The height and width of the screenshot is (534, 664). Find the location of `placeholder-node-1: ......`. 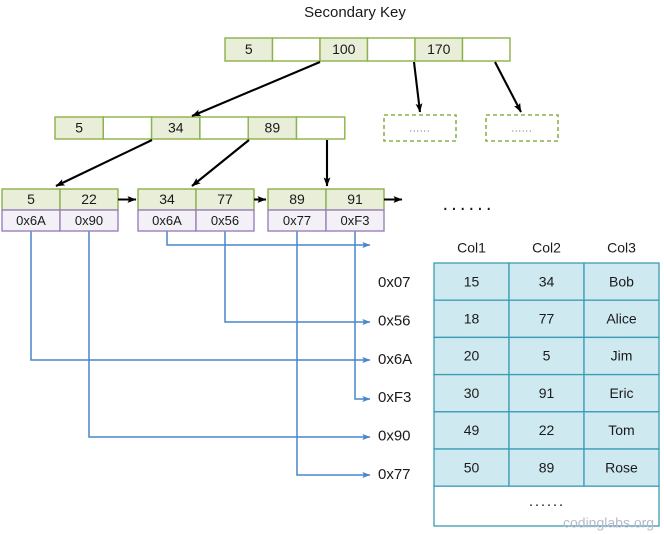

placeholder-node-1: ...... is located at coordinates (522, 128).